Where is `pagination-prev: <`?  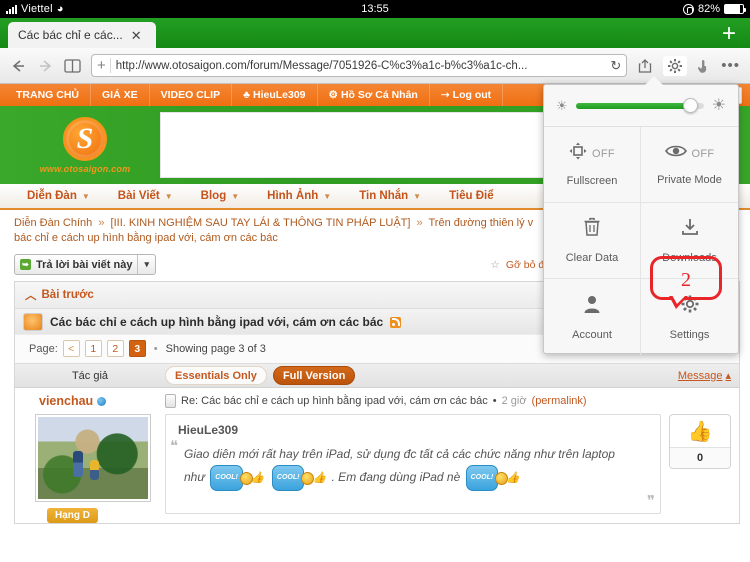
pagination-prev: < is located at coordinates (71, 348).